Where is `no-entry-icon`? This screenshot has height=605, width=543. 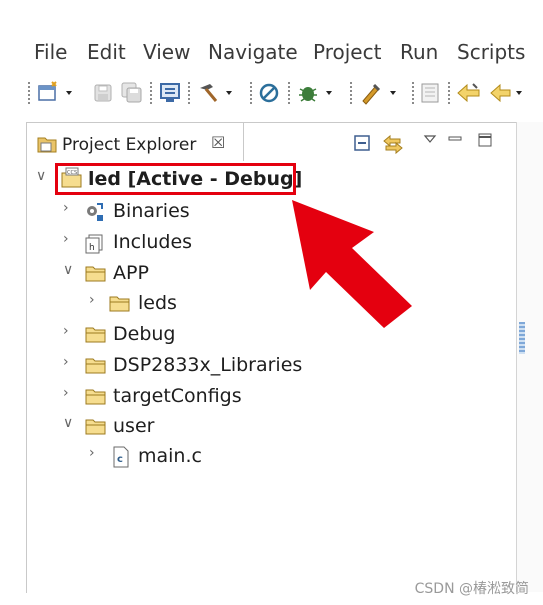
no-entry-icon is located at coordinates (269, 93).